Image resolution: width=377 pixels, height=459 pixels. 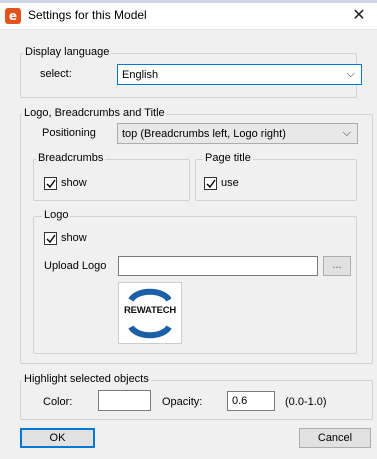 What do you see at coordinates (58, 402) in the screenshot?
I see `color-label: Color:` at bounding box center [58, 402].